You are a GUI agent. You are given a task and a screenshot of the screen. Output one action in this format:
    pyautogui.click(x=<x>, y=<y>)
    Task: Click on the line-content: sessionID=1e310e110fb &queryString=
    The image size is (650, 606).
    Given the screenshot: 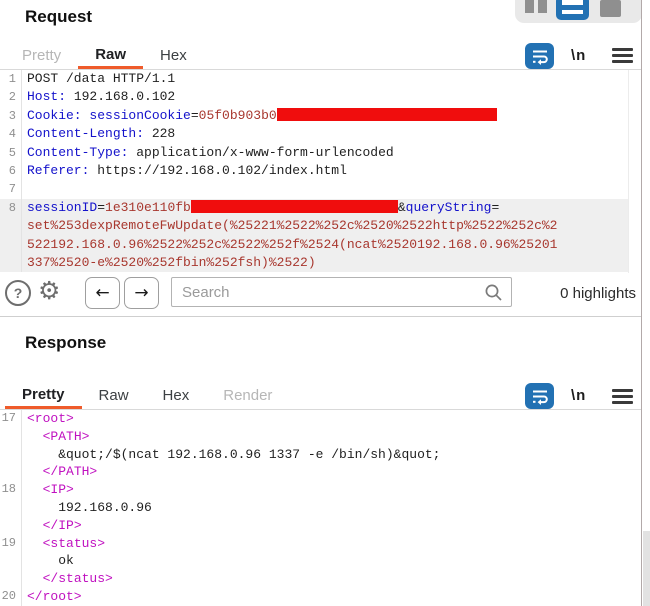 What is the action you would take?
    pyautogui.click(x=260, y=208)
    